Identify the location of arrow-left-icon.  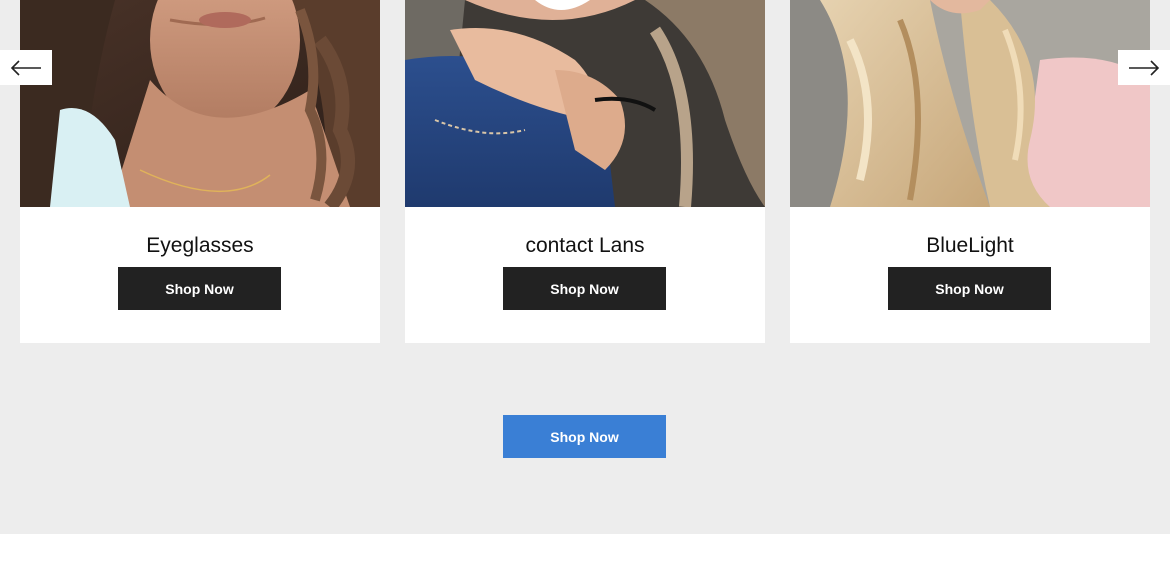
(25, 67).